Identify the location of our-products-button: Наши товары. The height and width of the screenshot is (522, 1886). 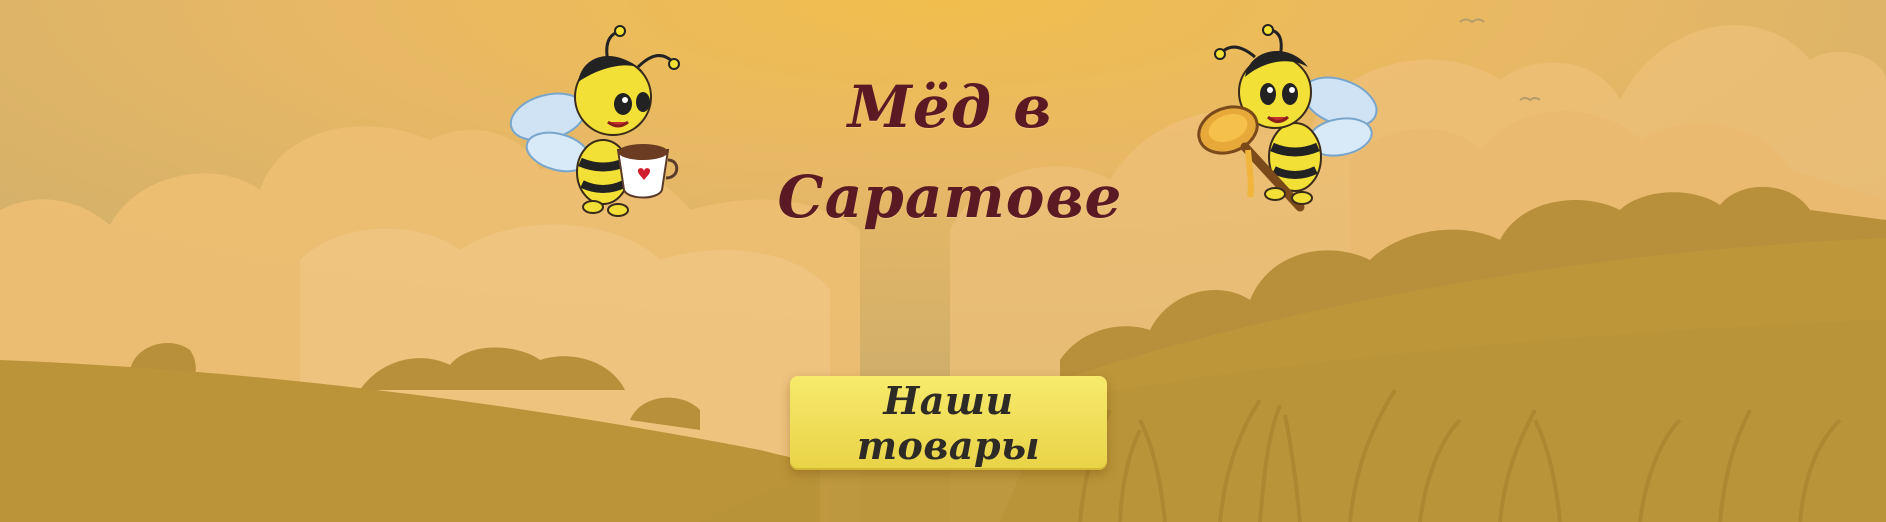
(948, 423).